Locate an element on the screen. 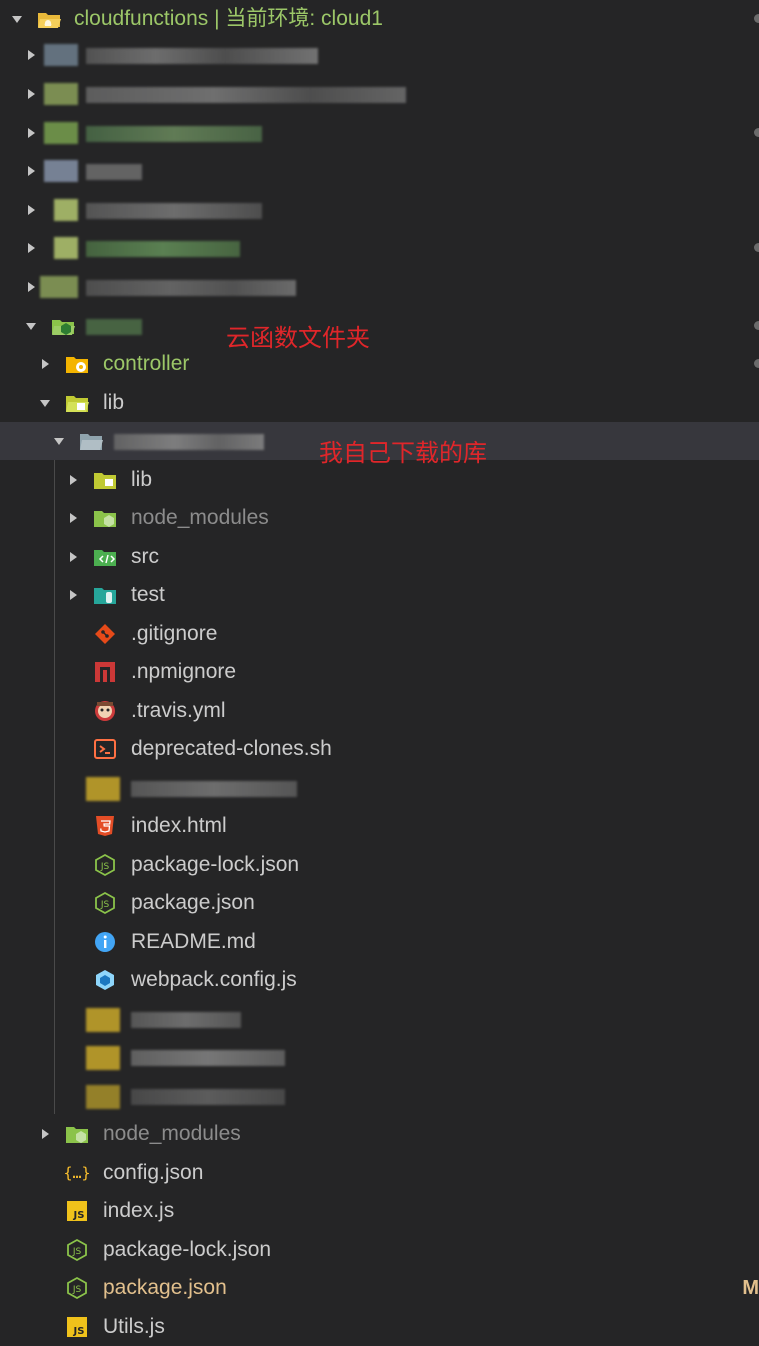  shell-icon is located at coordinates (105, 749).